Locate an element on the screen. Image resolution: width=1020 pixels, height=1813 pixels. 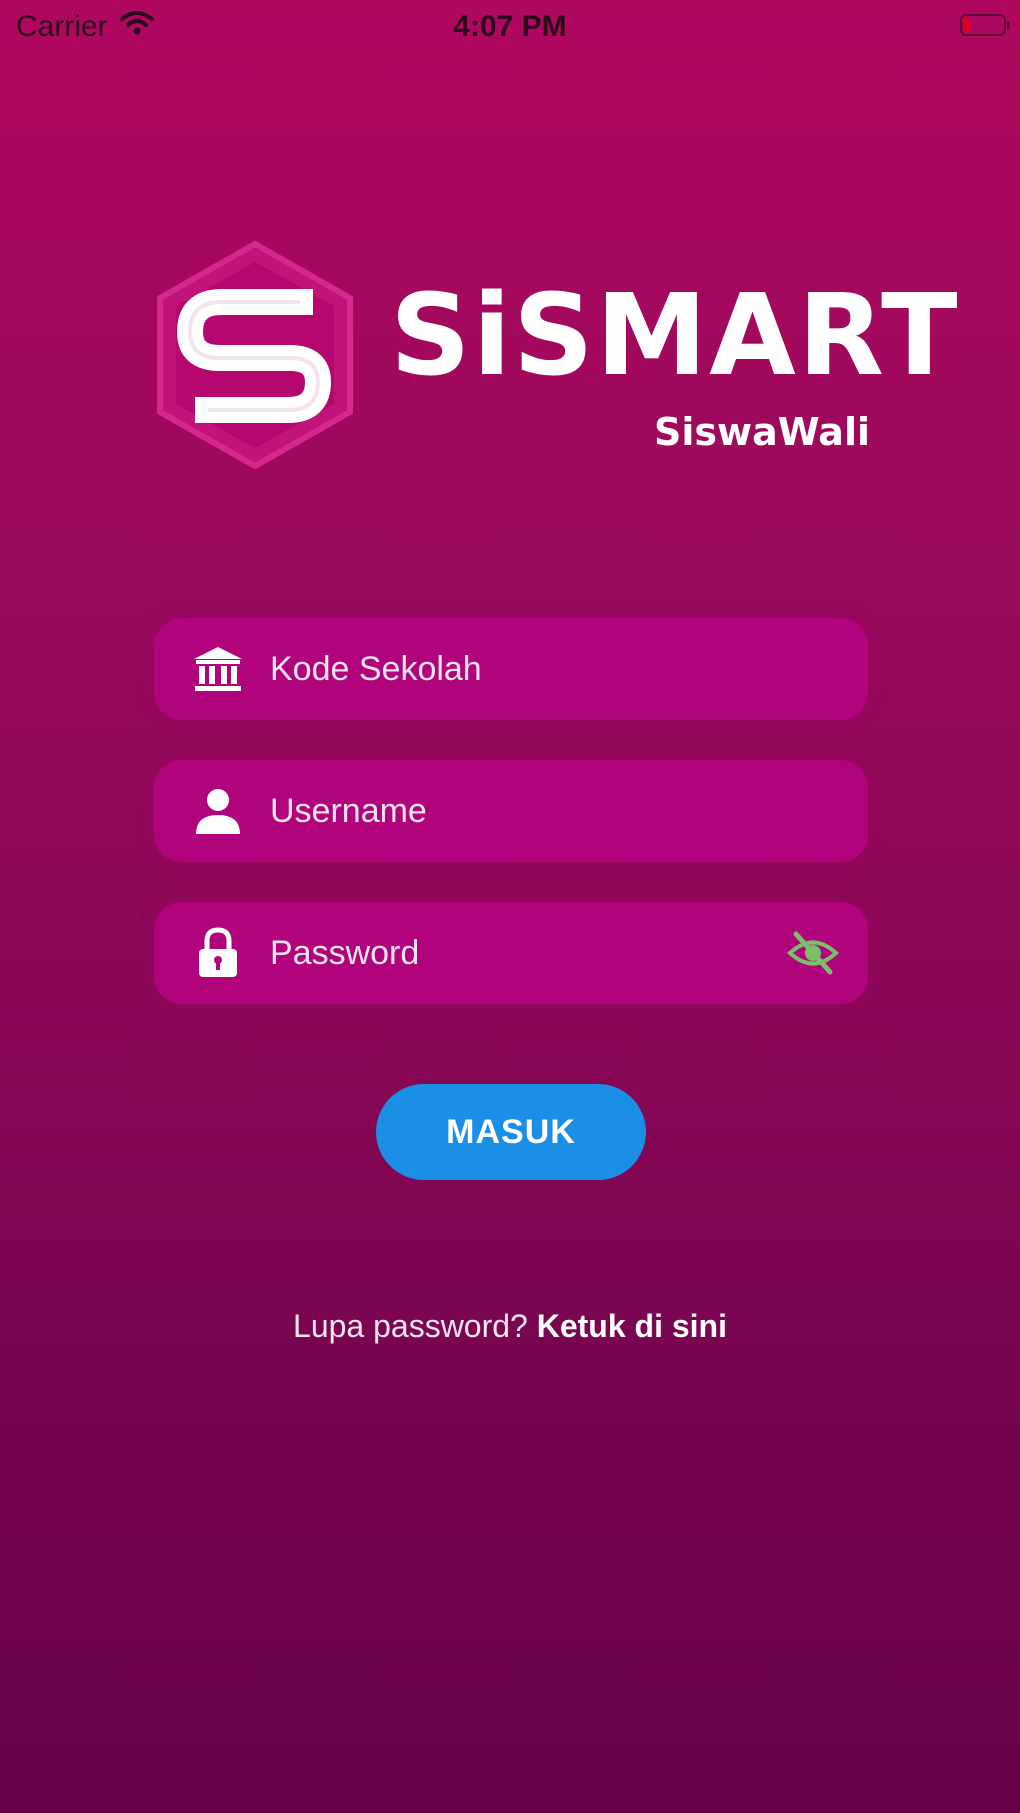
lock-icon is located at coordinates (218, 953).